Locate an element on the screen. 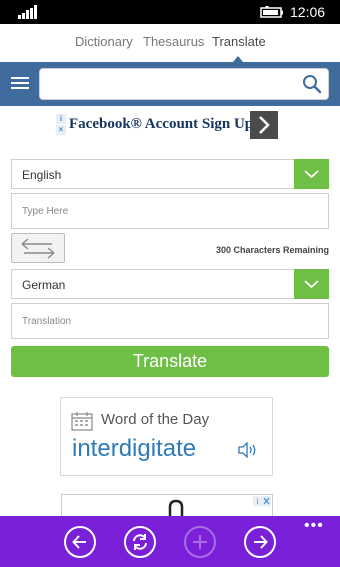  pivot-tabs: Dictionary Thesaurus Translate is located at coordinates (170, 43).